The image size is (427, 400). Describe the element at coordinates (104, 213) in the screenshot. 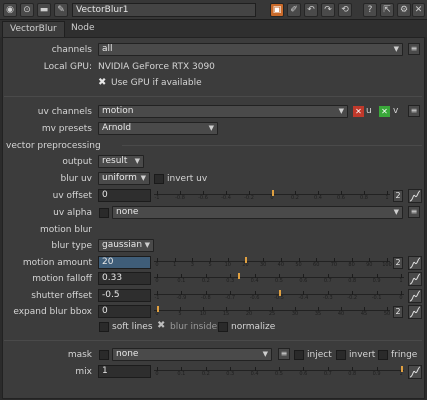

I see `uv-alpha-checkbox` at that location.